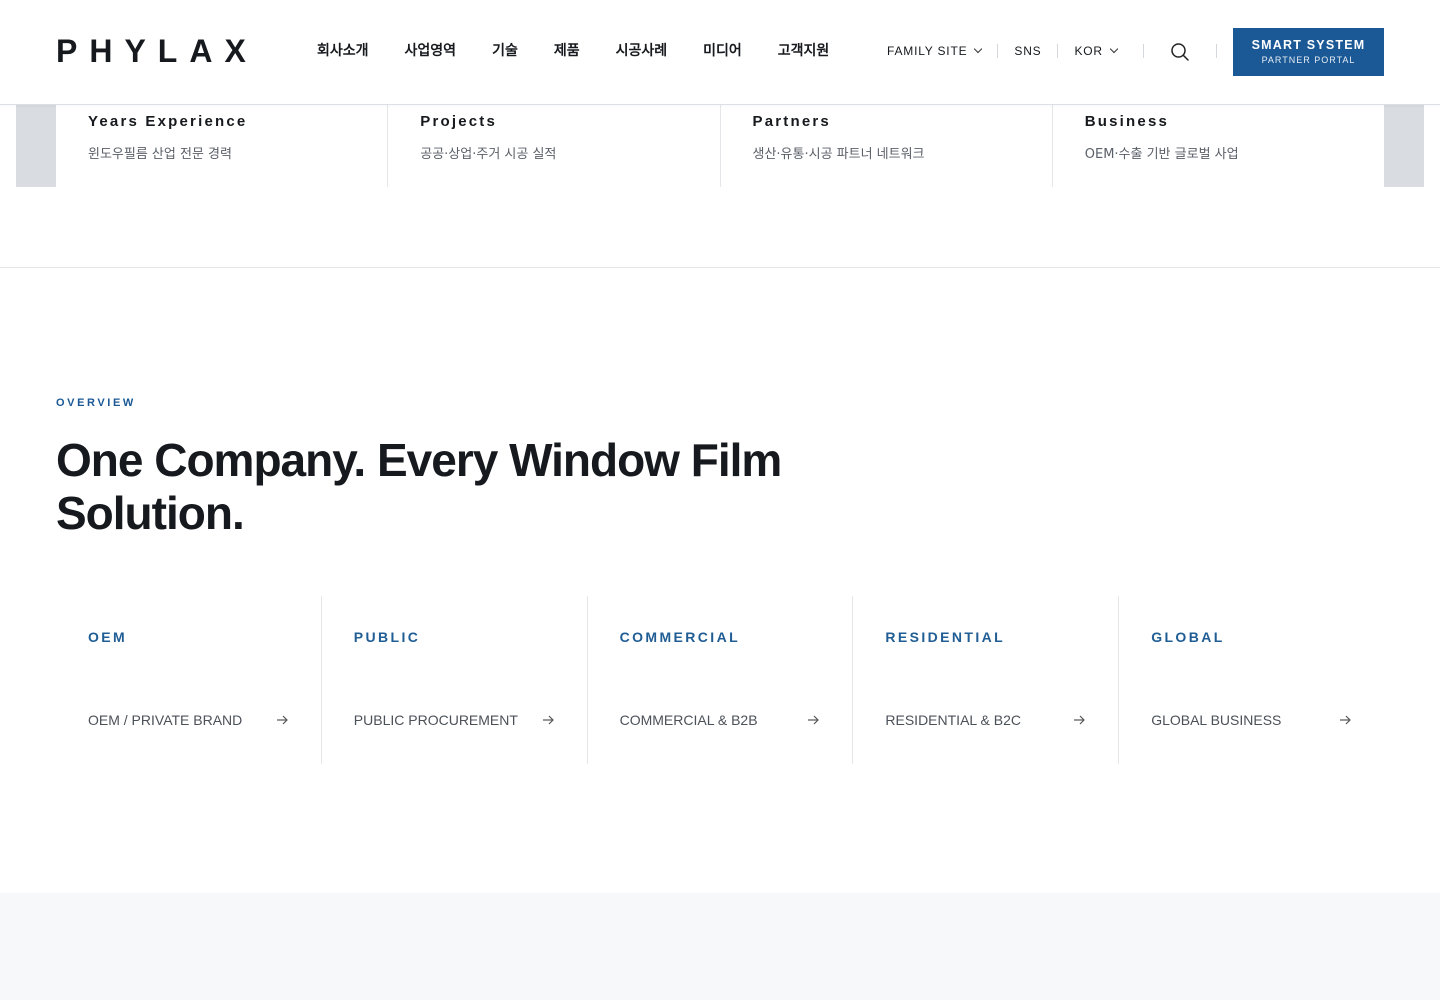 This screenshot has height=1000, width=1440. What do you see at coordinates (680, 637) in the screenshot?
I see `card-tag: COMMERCIAL` at bounding box center [680, 637].